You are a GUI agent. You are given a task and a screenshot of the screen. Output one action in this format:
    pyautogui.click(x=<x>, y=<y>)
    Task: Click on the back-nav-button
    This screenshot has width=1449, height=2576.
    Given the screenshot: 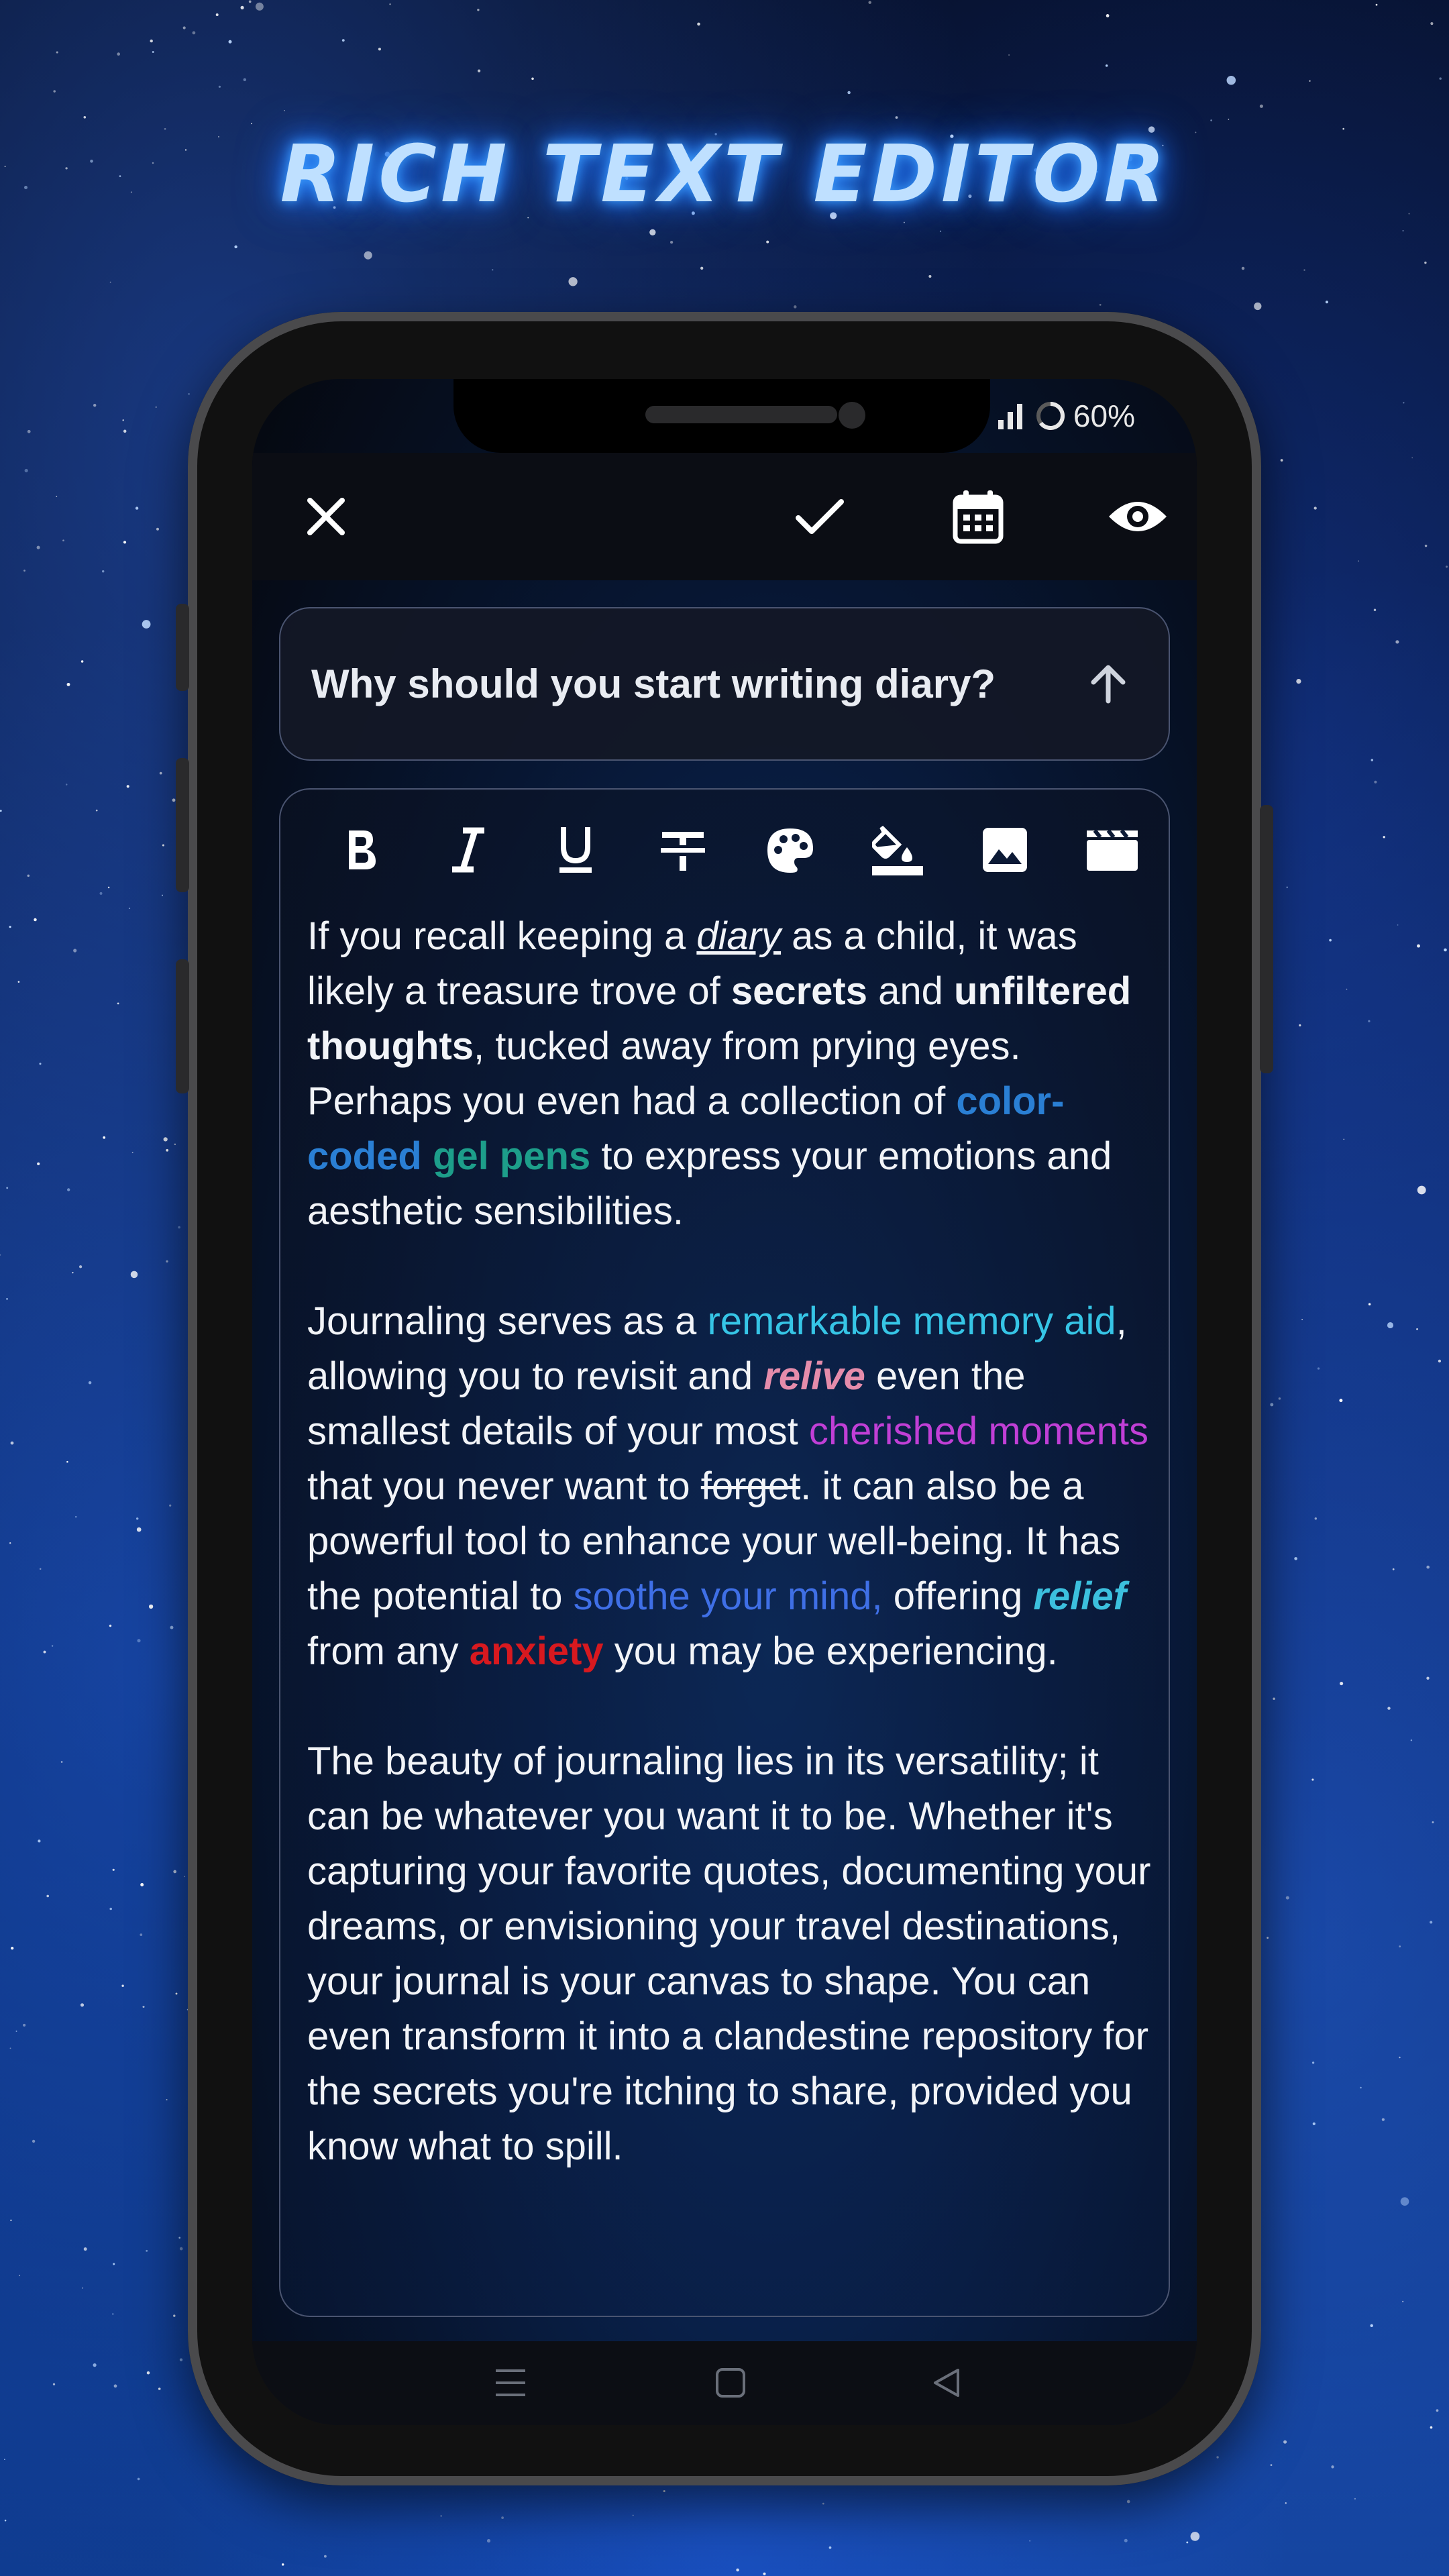 What is the action you would take?
    pyautogui.click(x=946, y=2383)
    